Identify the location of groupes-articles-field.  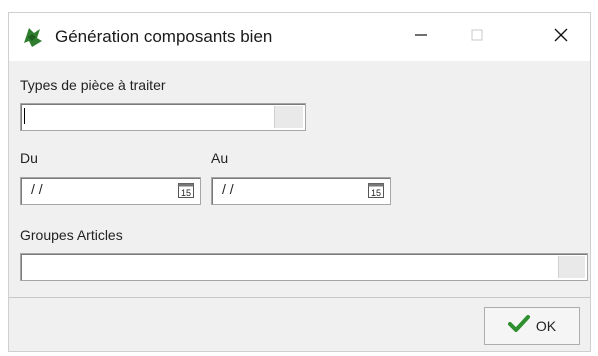
(304, 267).